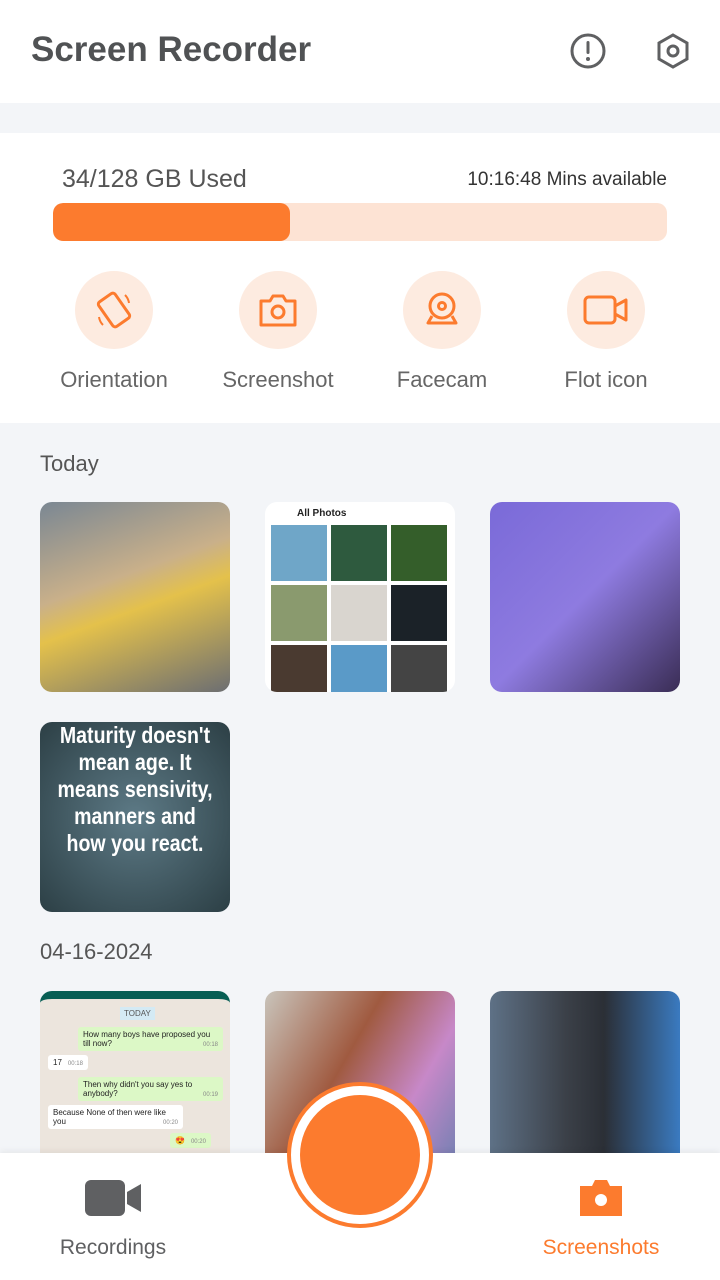  I want to click on screenshot-label: Screenshot, so click(278, 379).